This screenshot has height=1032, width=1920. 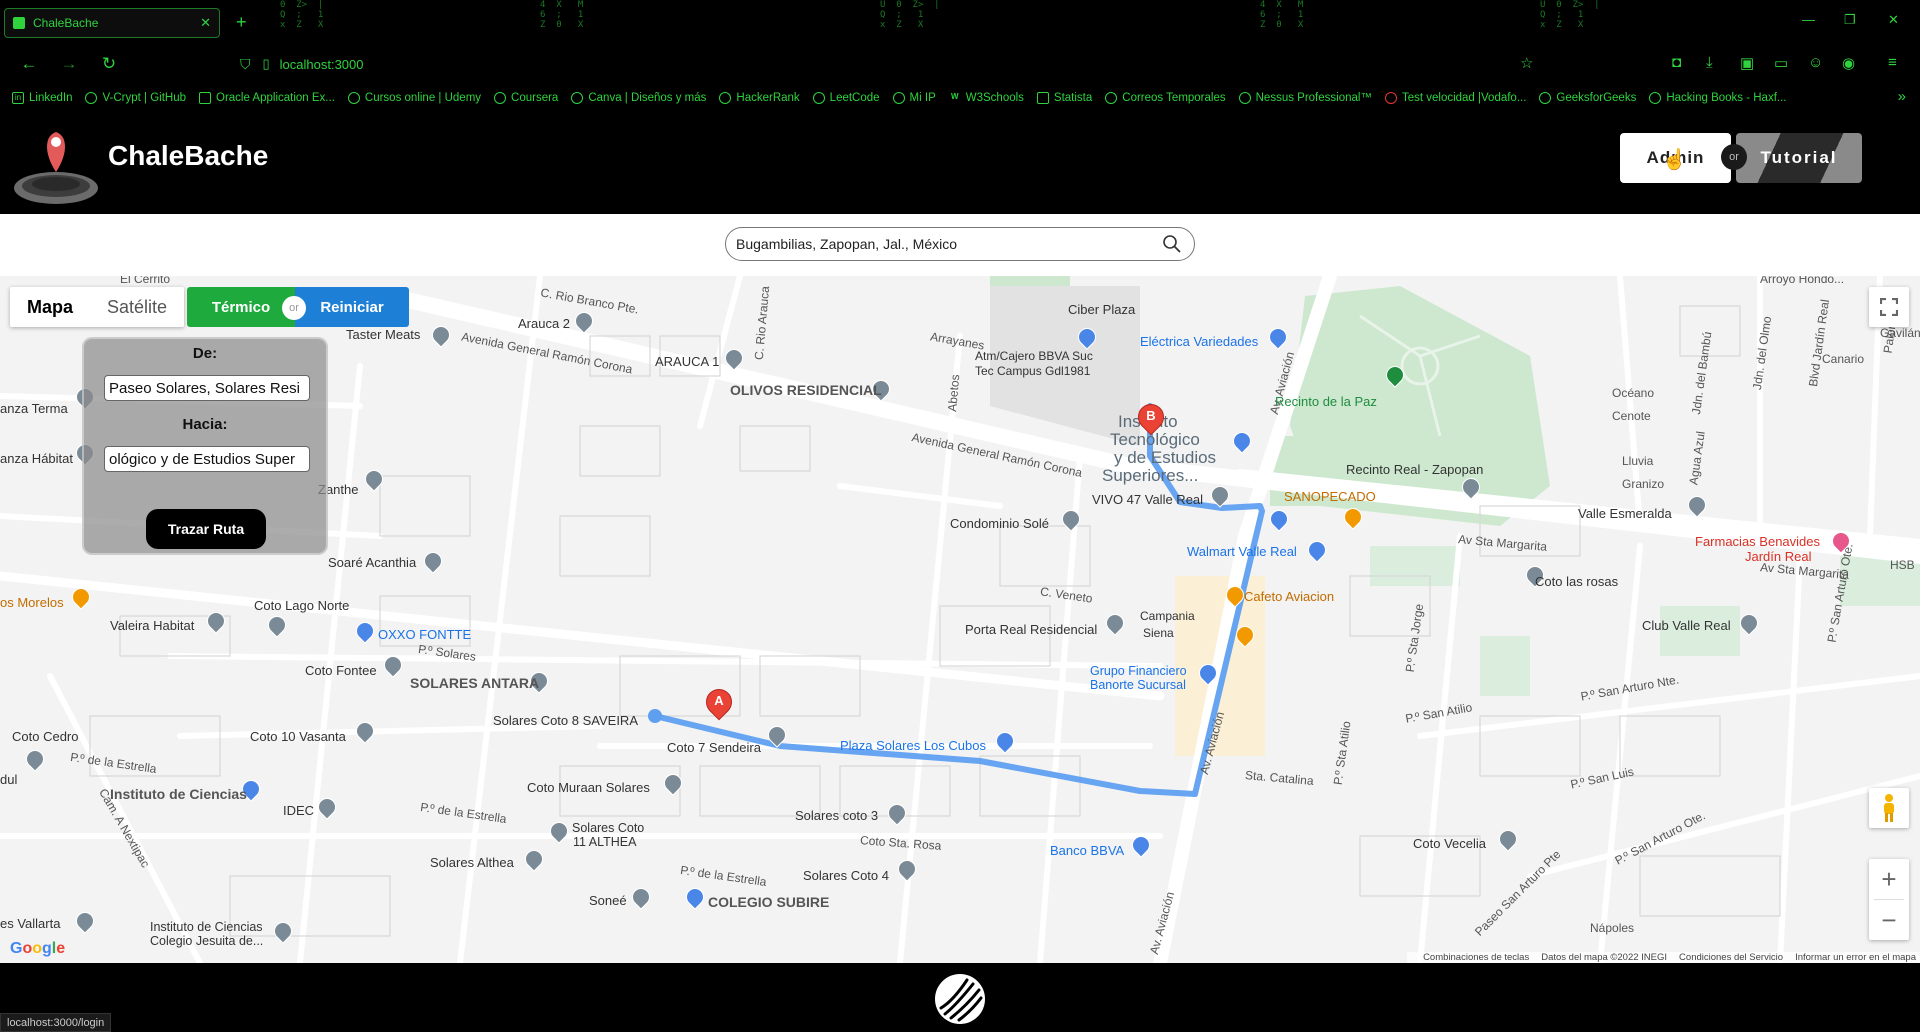 I want to click on back-icon: ←, so click(x=29, y=64).